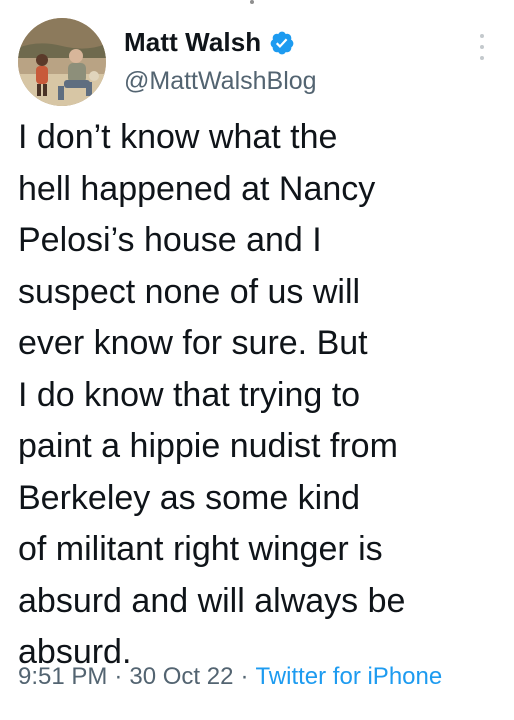  What do you see at coordinates (181, 676) in the screenshot?
I see `tweet-date: 30 Oct 22` at bounding box center [181, 676].